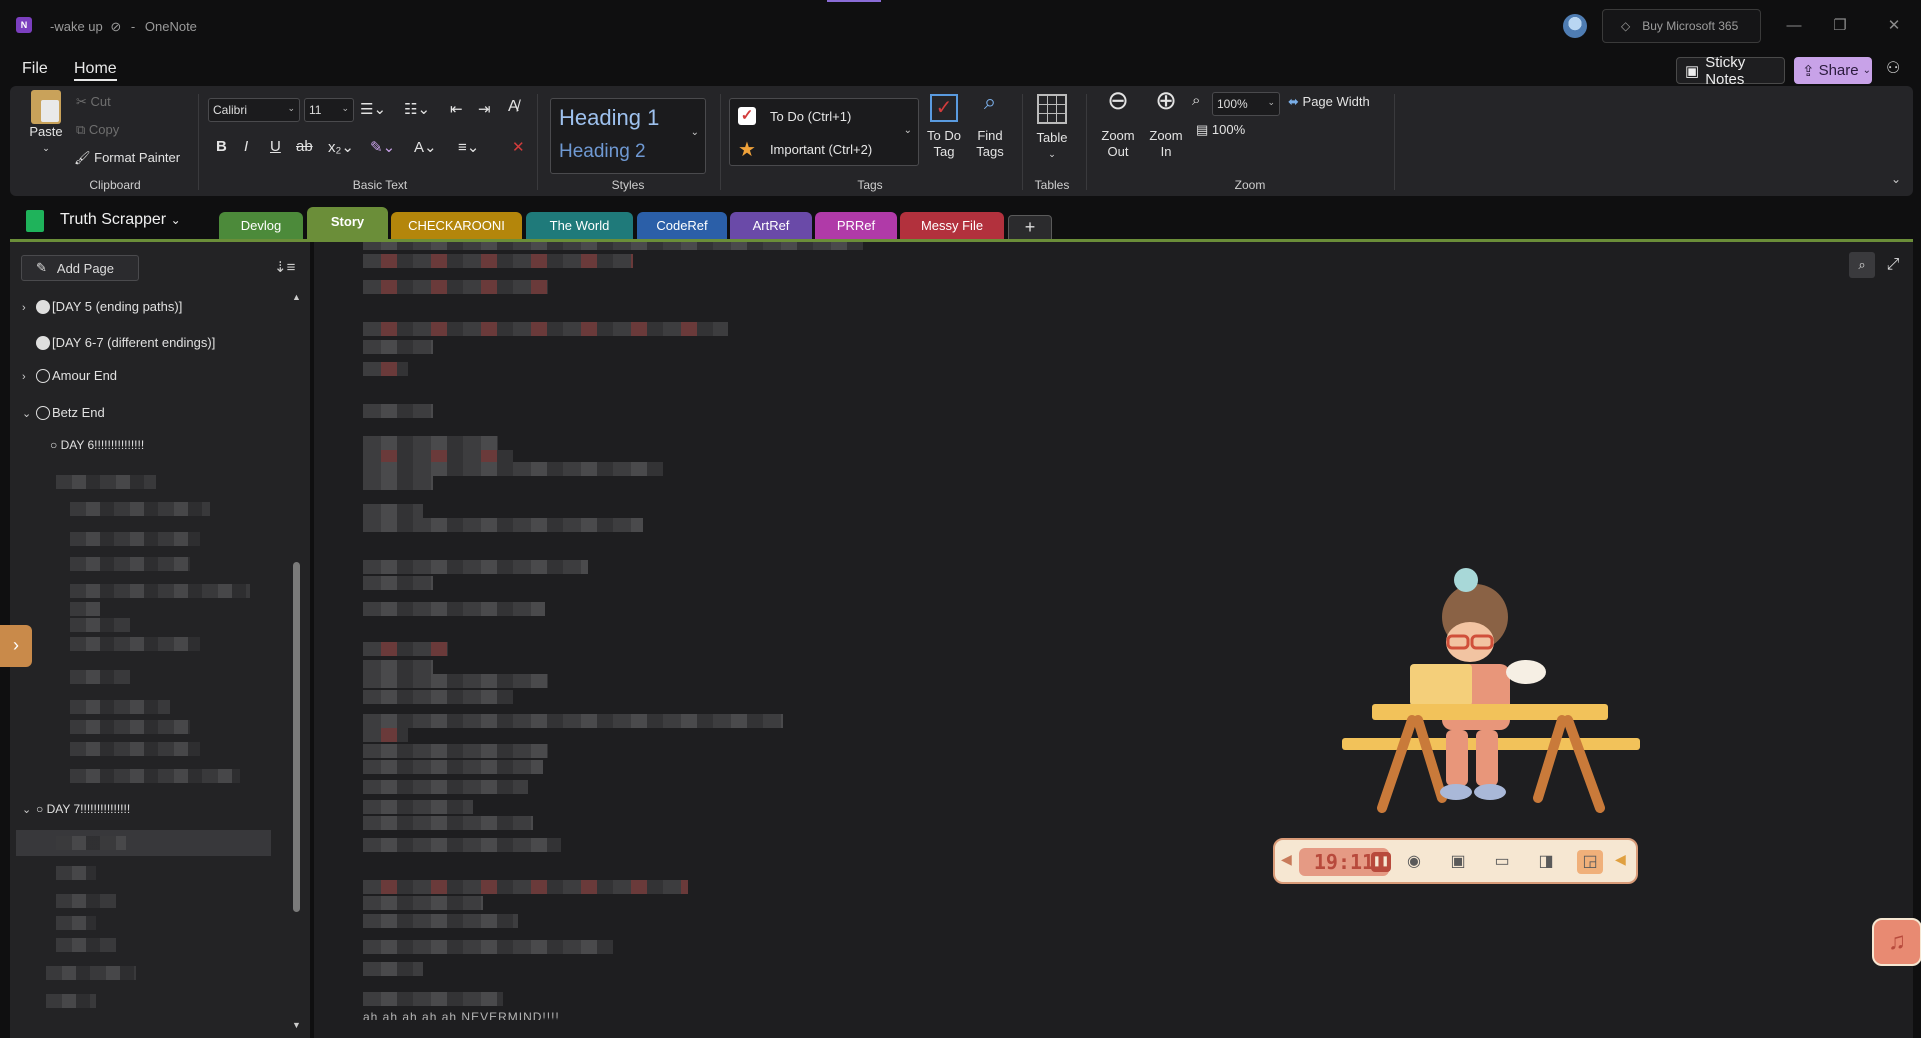  What do you see at coordinates (695, 132) in the screenshot?
I see `chevron-down-icon: ⌄` at bounding box center [695, 132].